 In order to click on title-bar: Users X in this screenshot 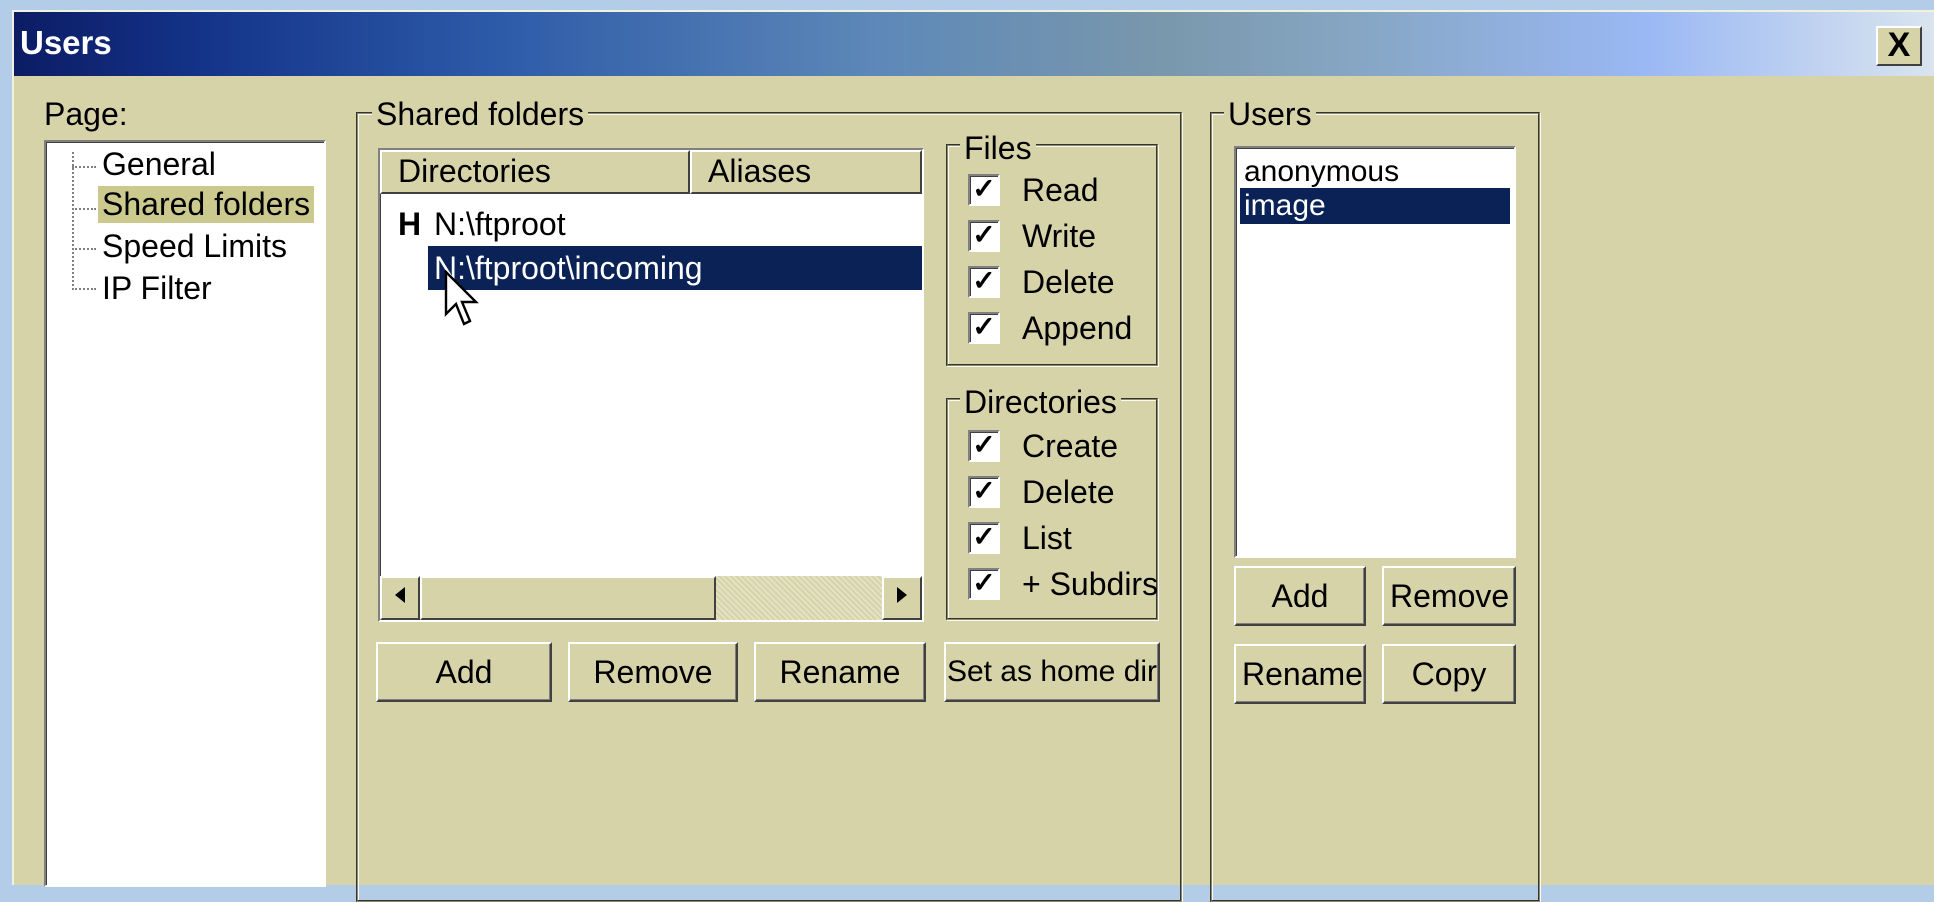, I will do `click(974, 44)`.